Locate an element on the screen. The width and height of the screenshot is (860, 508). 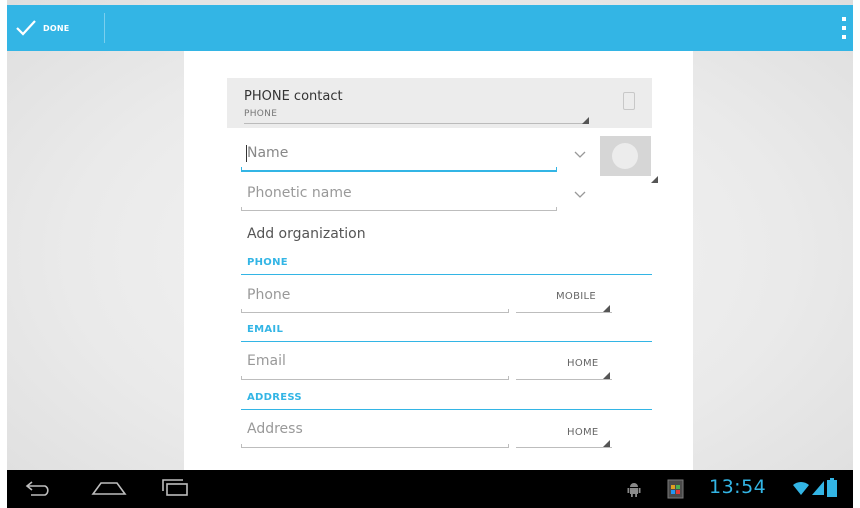
email-section-header: EMAIL is located at coordinates (265, 329).